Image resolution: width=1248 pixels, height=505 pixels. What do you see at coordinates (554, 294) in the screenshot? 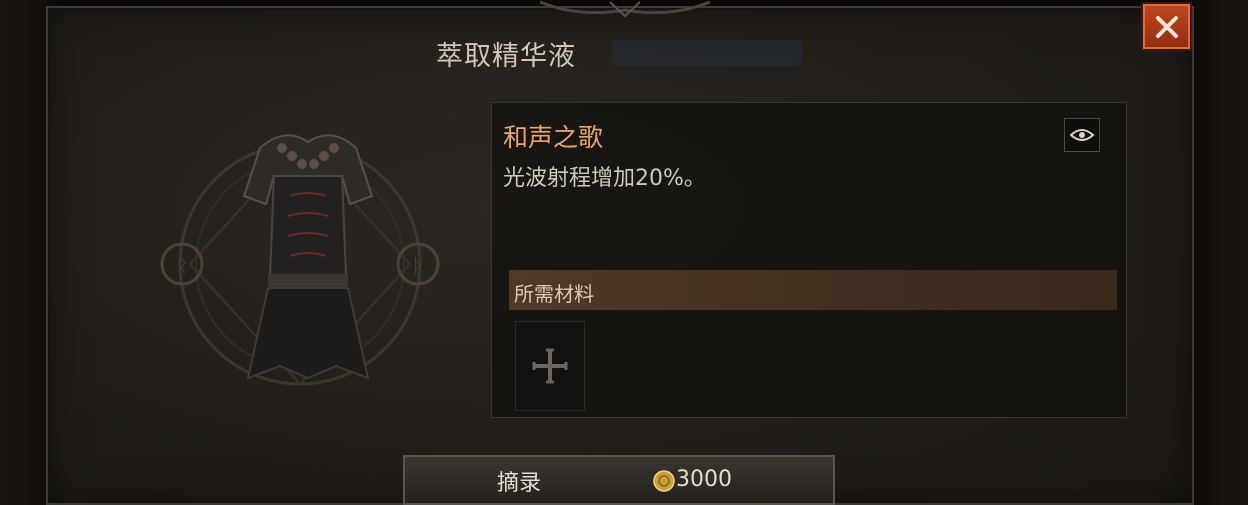
I see `materials-header: 所需材料` at bounding box center [554, 294].